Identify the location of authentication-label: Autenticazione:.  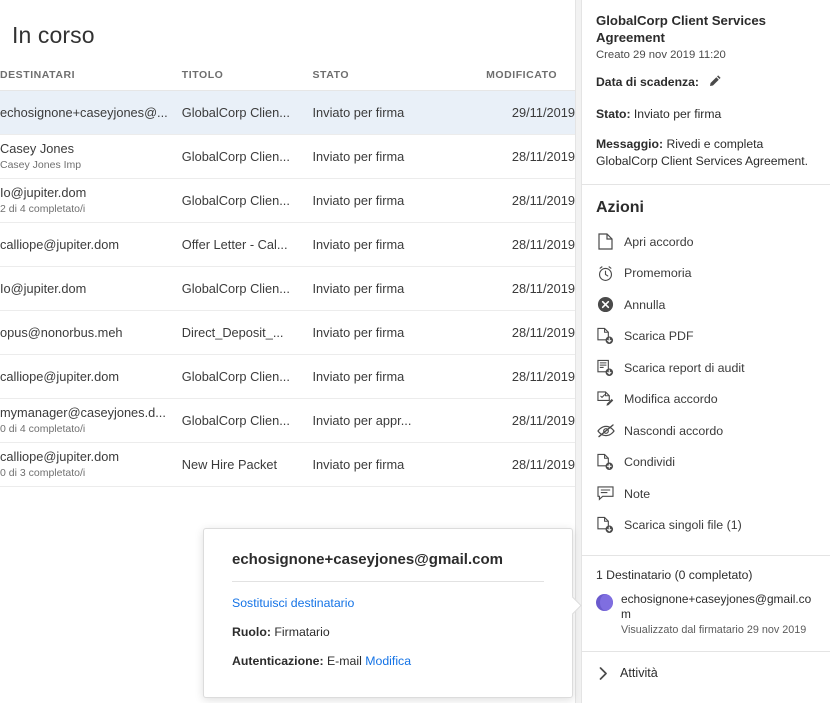
(278, 661).